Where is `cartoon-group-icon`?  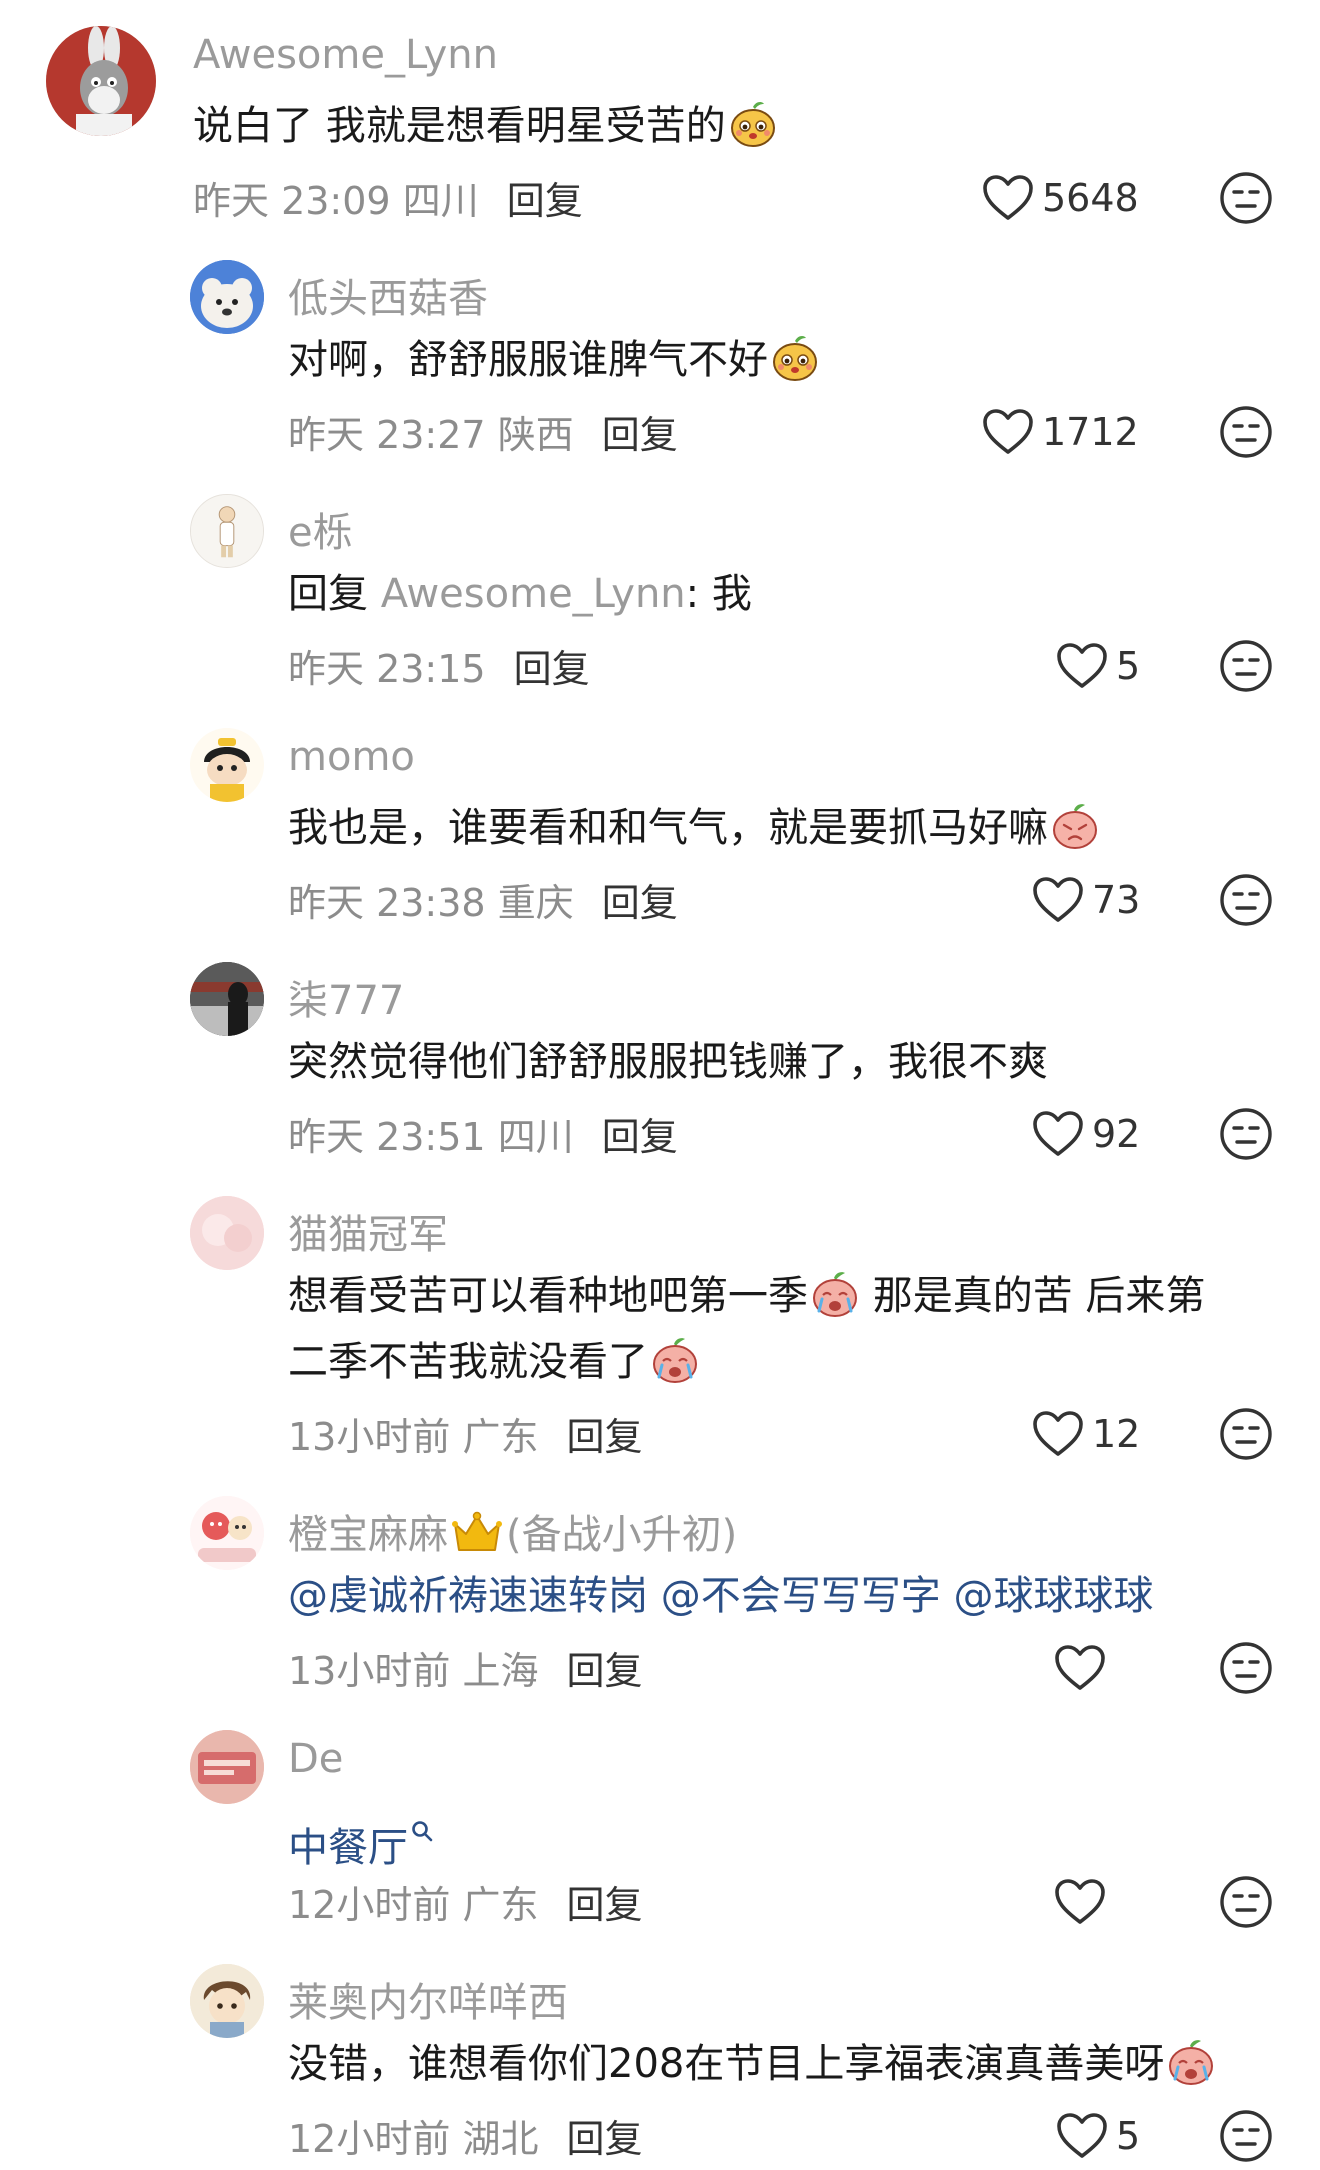
cartoon-group-icon is located at coordinates (227, 1533).